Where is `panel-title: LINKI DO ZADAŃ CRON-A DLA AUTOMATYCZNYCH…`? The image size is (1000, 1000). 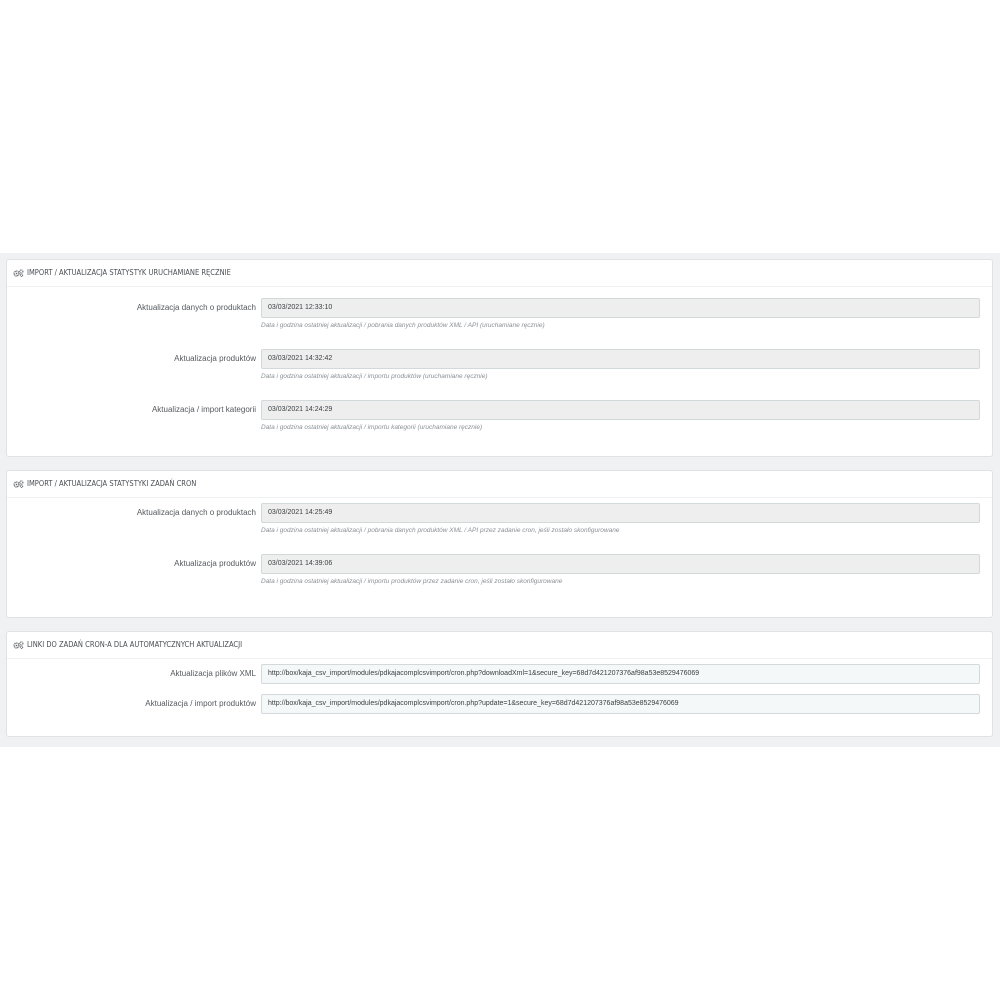 panel-title: LINKI DO ZADAŃ CRON-A DLA AUTOMATYCZNYCH… is located at coordinates (135, 644).